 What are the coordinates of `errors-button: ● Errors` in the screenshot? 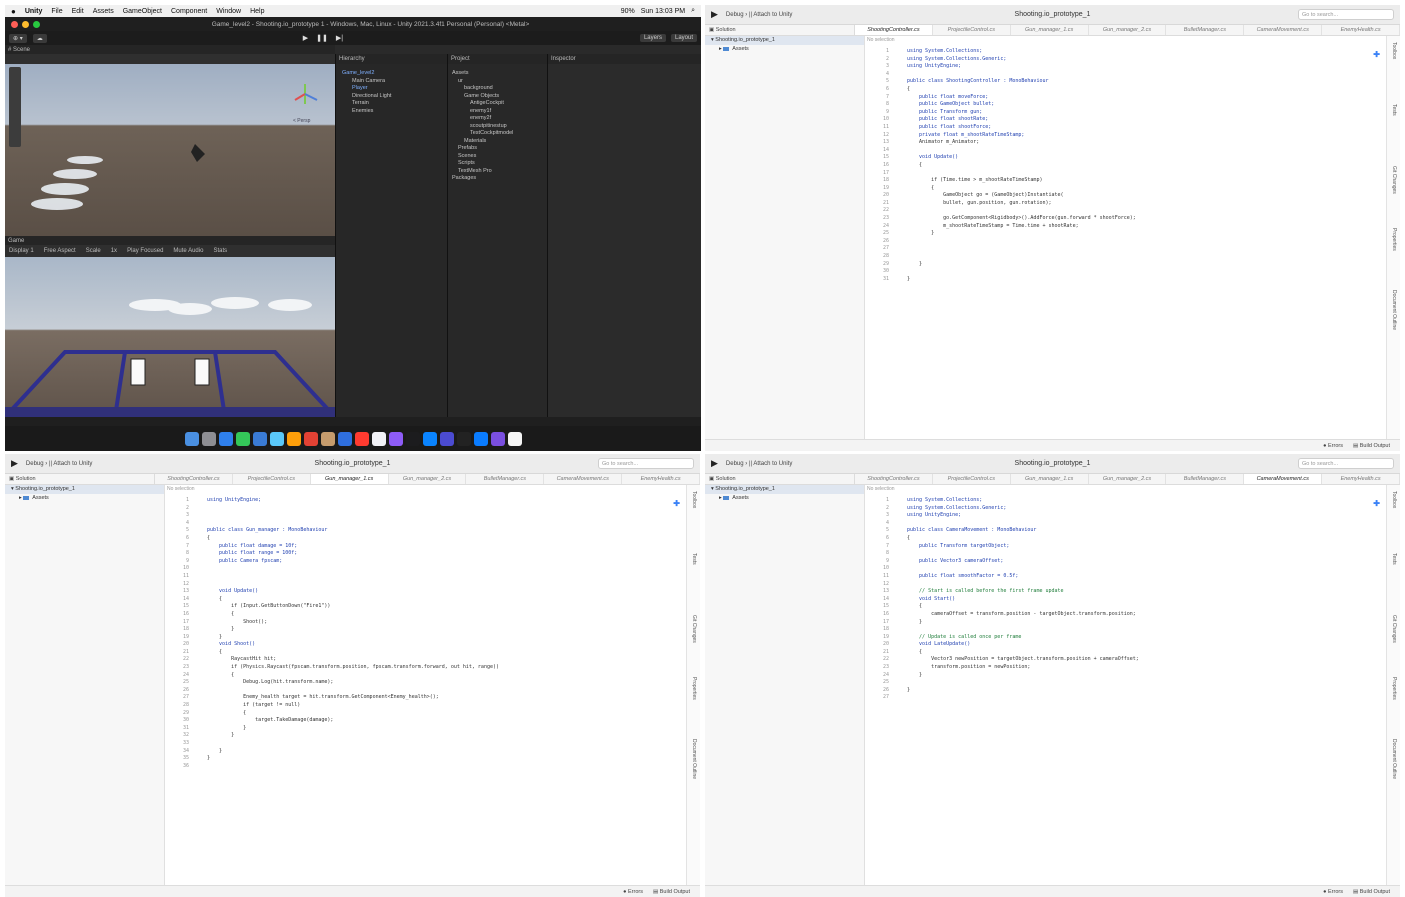 It's located at (1333, 446).